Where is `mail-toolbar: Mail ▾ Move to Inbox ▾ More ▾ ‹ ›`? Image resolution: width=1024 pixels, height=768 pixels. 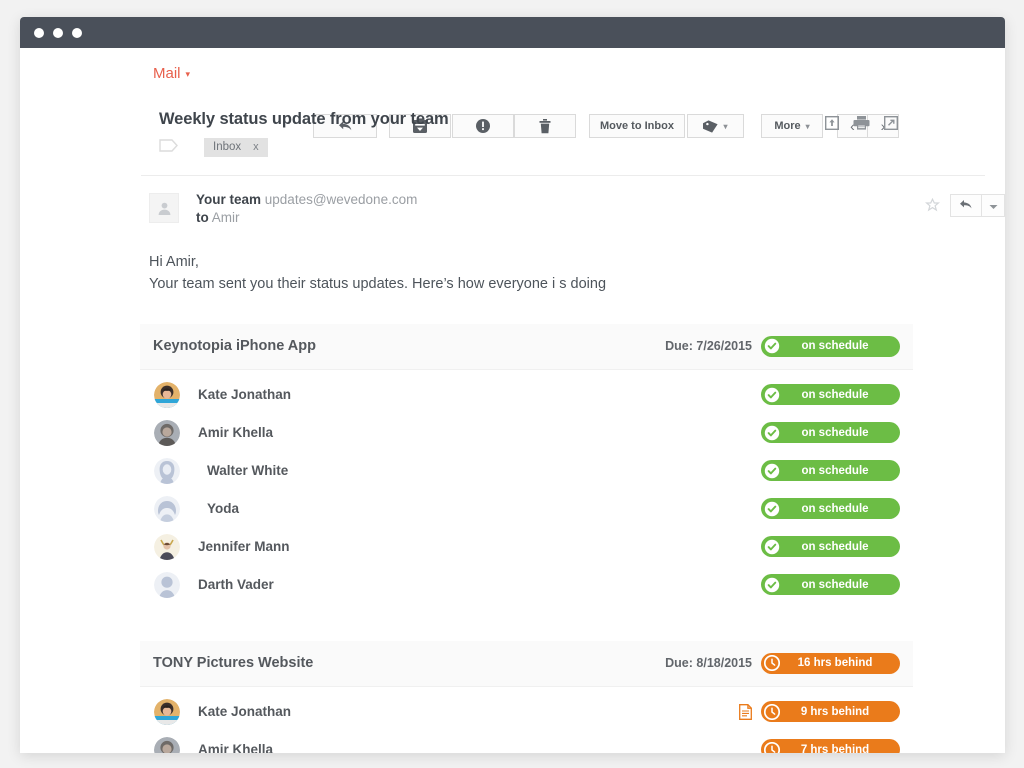
mail-toolbar: Mail ▾ Move to Inbox ▾ More ▾ ‹ › is located at coordinates (512, 93).